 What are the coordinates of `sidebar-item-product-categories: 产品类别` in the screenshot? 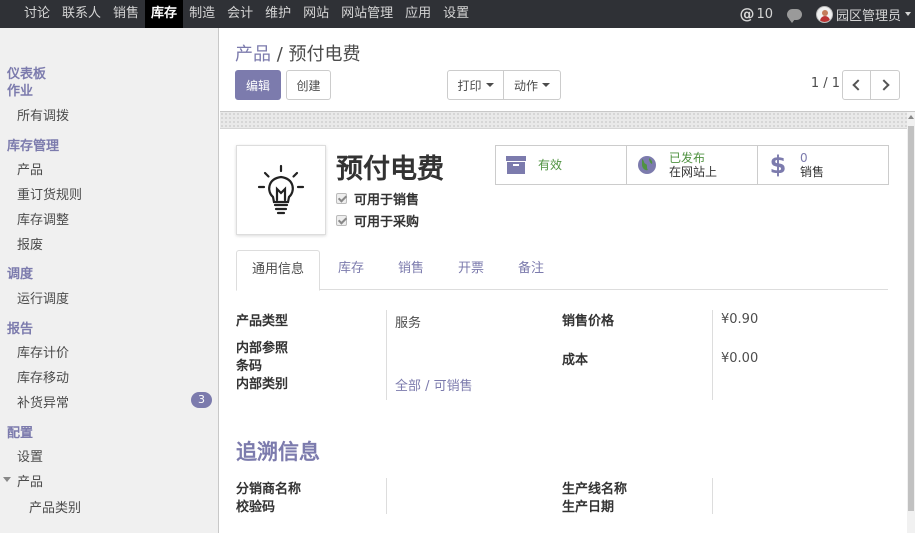 It's located at (55, 506).